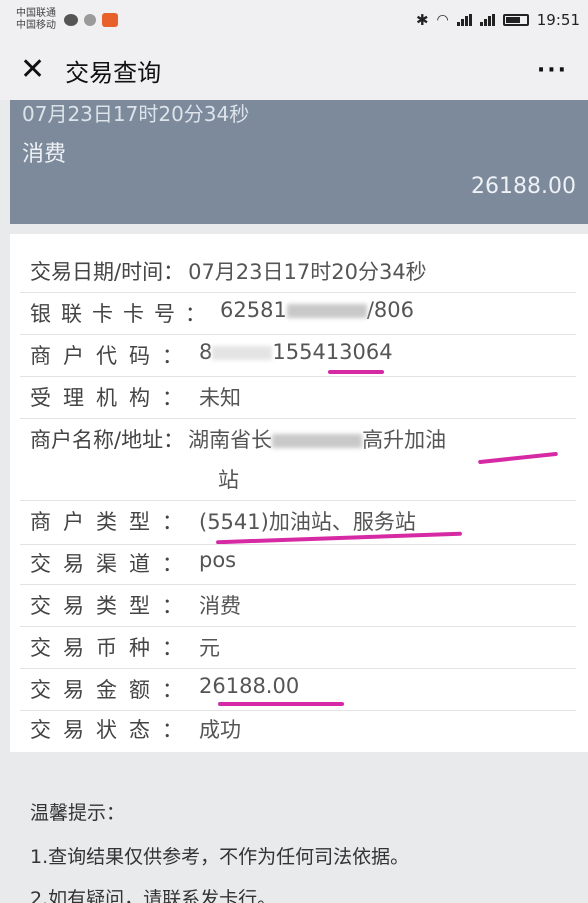 Image resolution: width=588 pixels, height=903 pixels. I want to click on detail-label: 商户代码：, so click(112, 356).